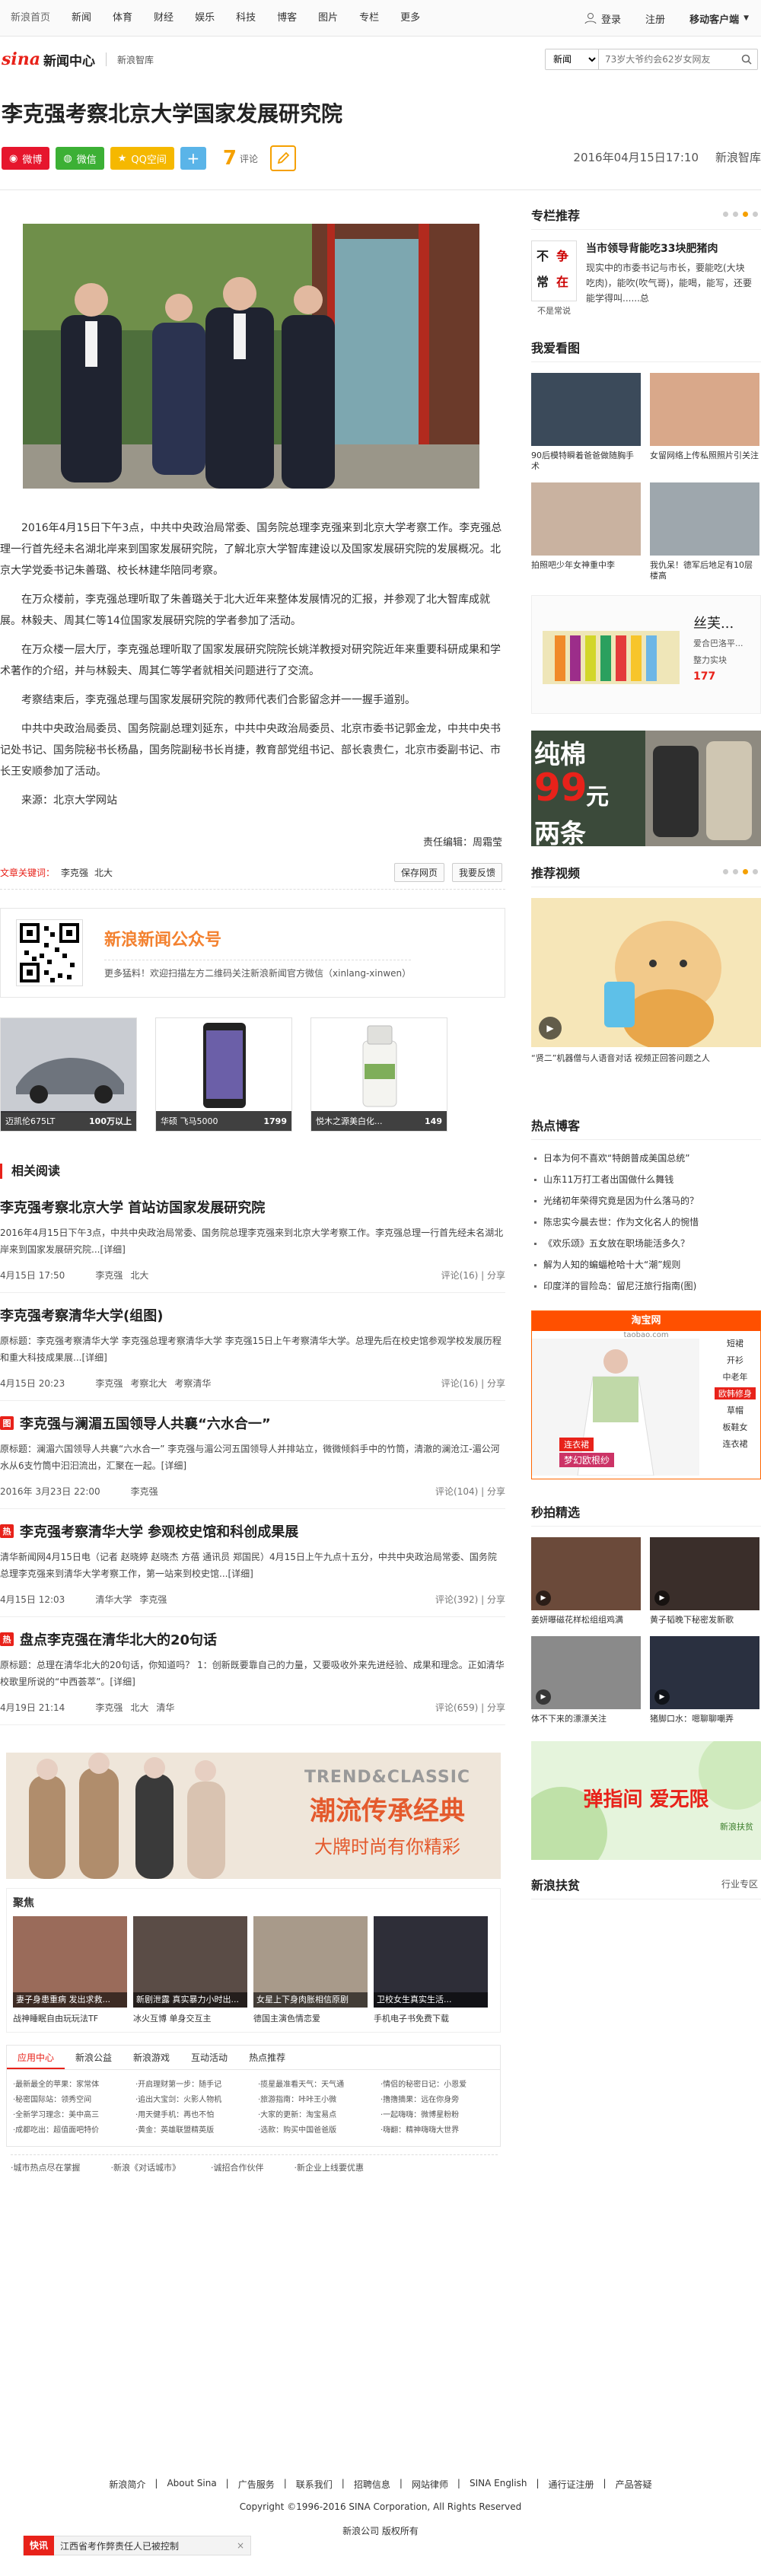  Describe the element at coordinates (163, 18) in the screenshot. I see `top-nav-item: 财经` at that location.